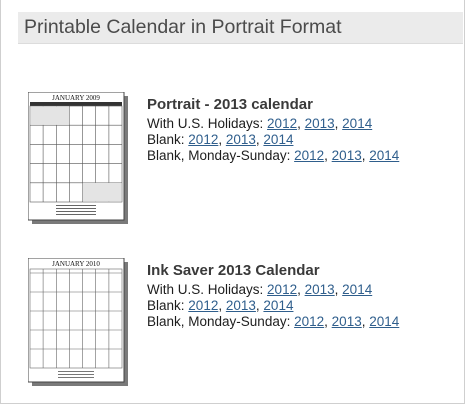 Image resolution: width=465 pixels, height=405 pixels. I want to click on calendar-thumbnail-image: JANUARY 2010, so click(77, 321).